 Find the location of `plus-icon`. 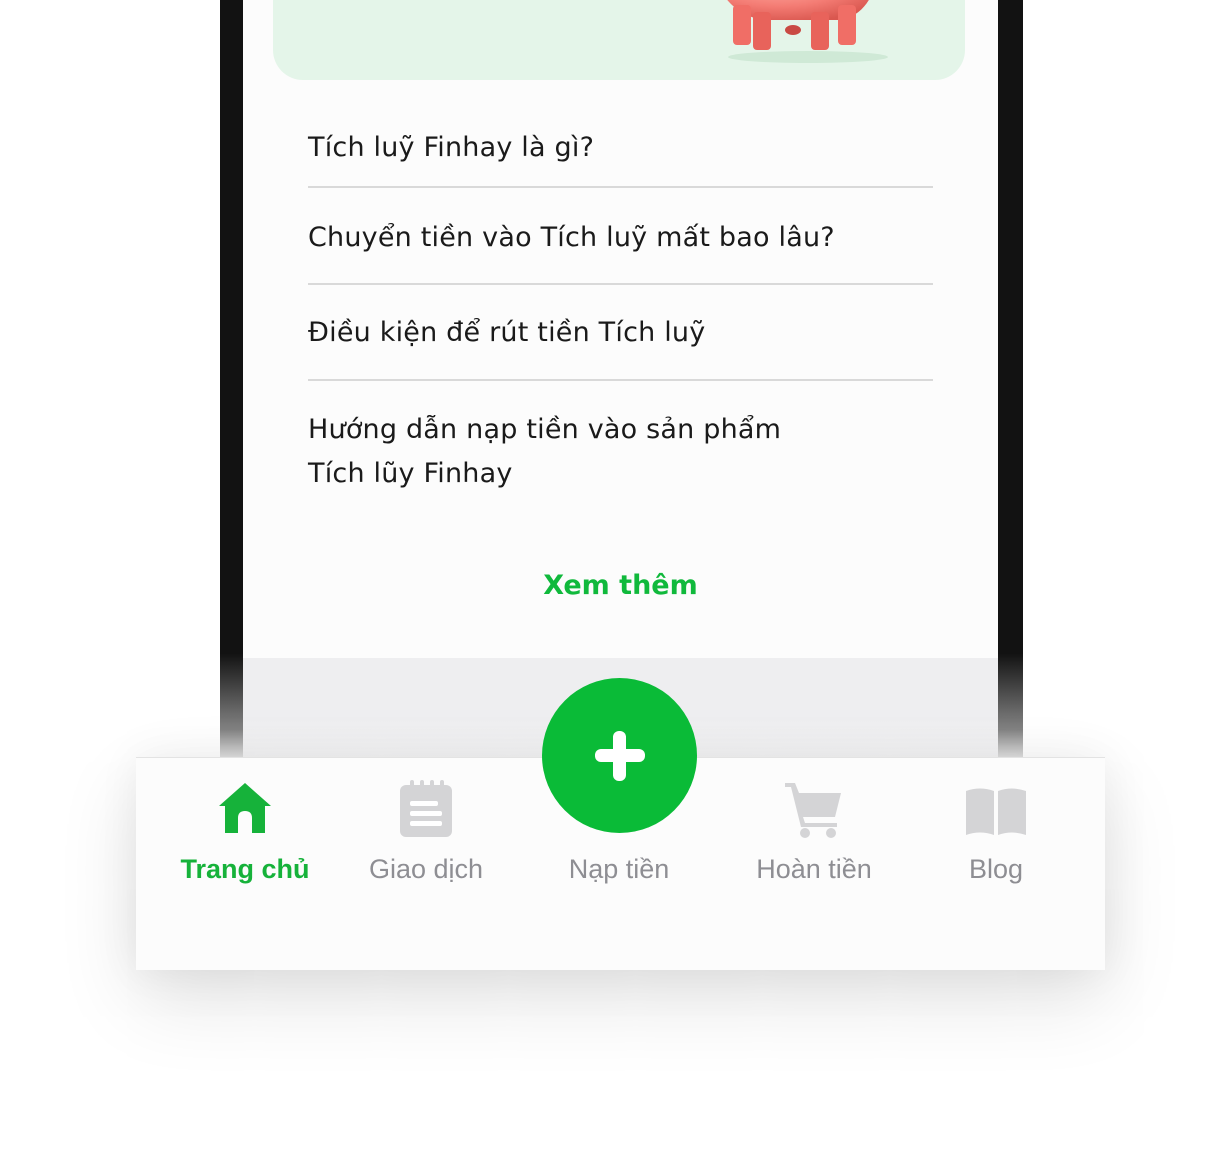

plus-icon is located at coordinates (620, 756).